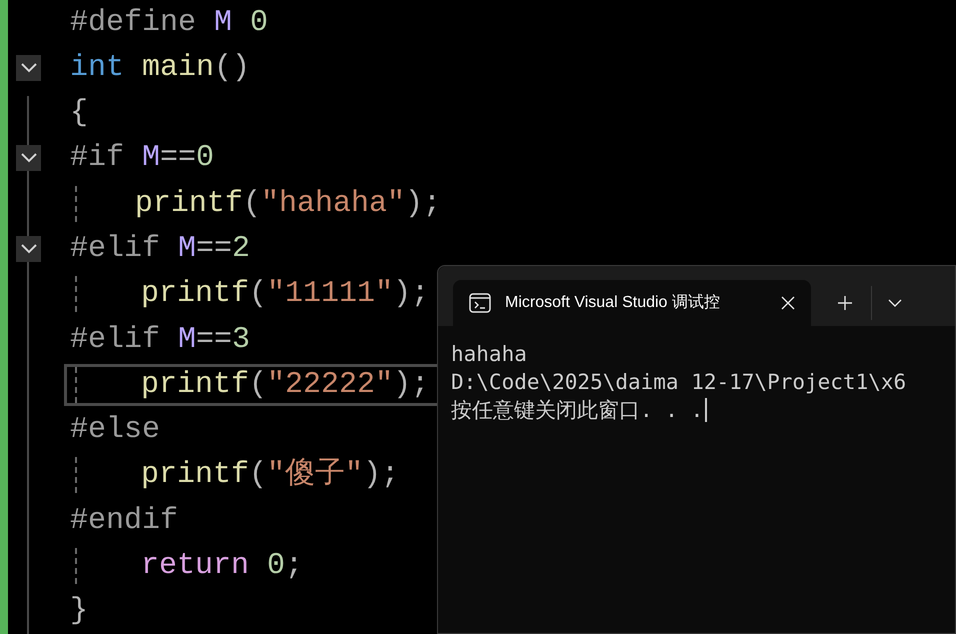  Describe the element at coordinates (115, 431) in the screenshot. I see `code-line: #else` at that location.